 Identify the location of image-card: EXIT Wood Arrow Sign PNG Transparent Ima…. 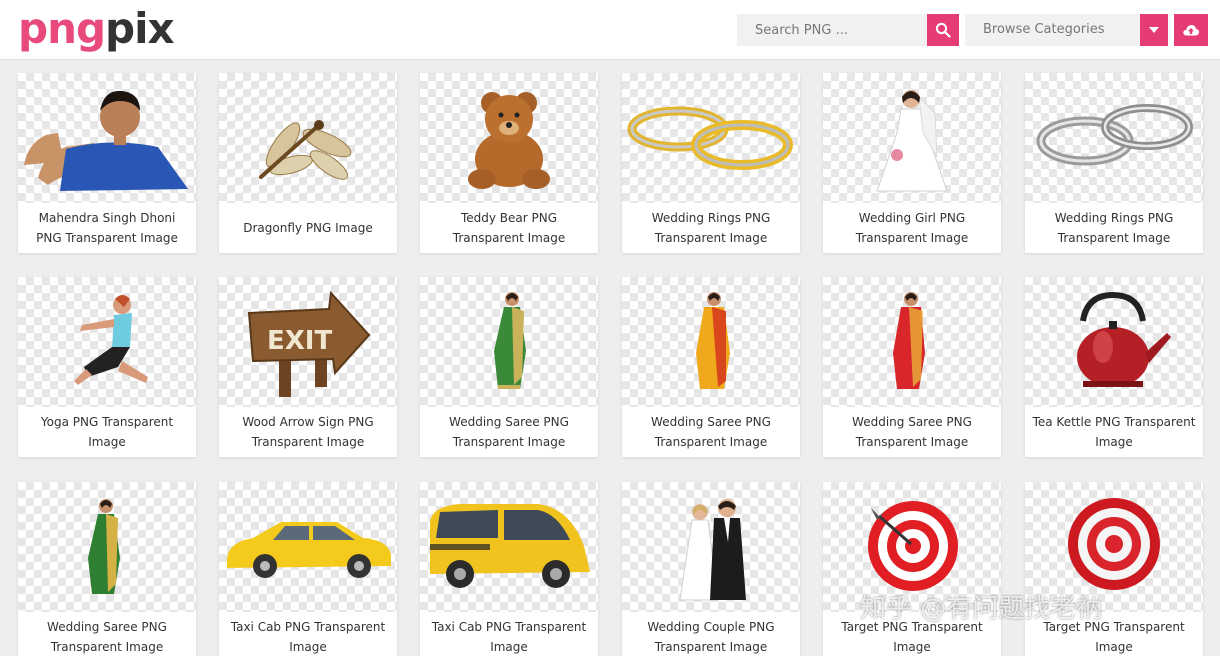
(308, 367).